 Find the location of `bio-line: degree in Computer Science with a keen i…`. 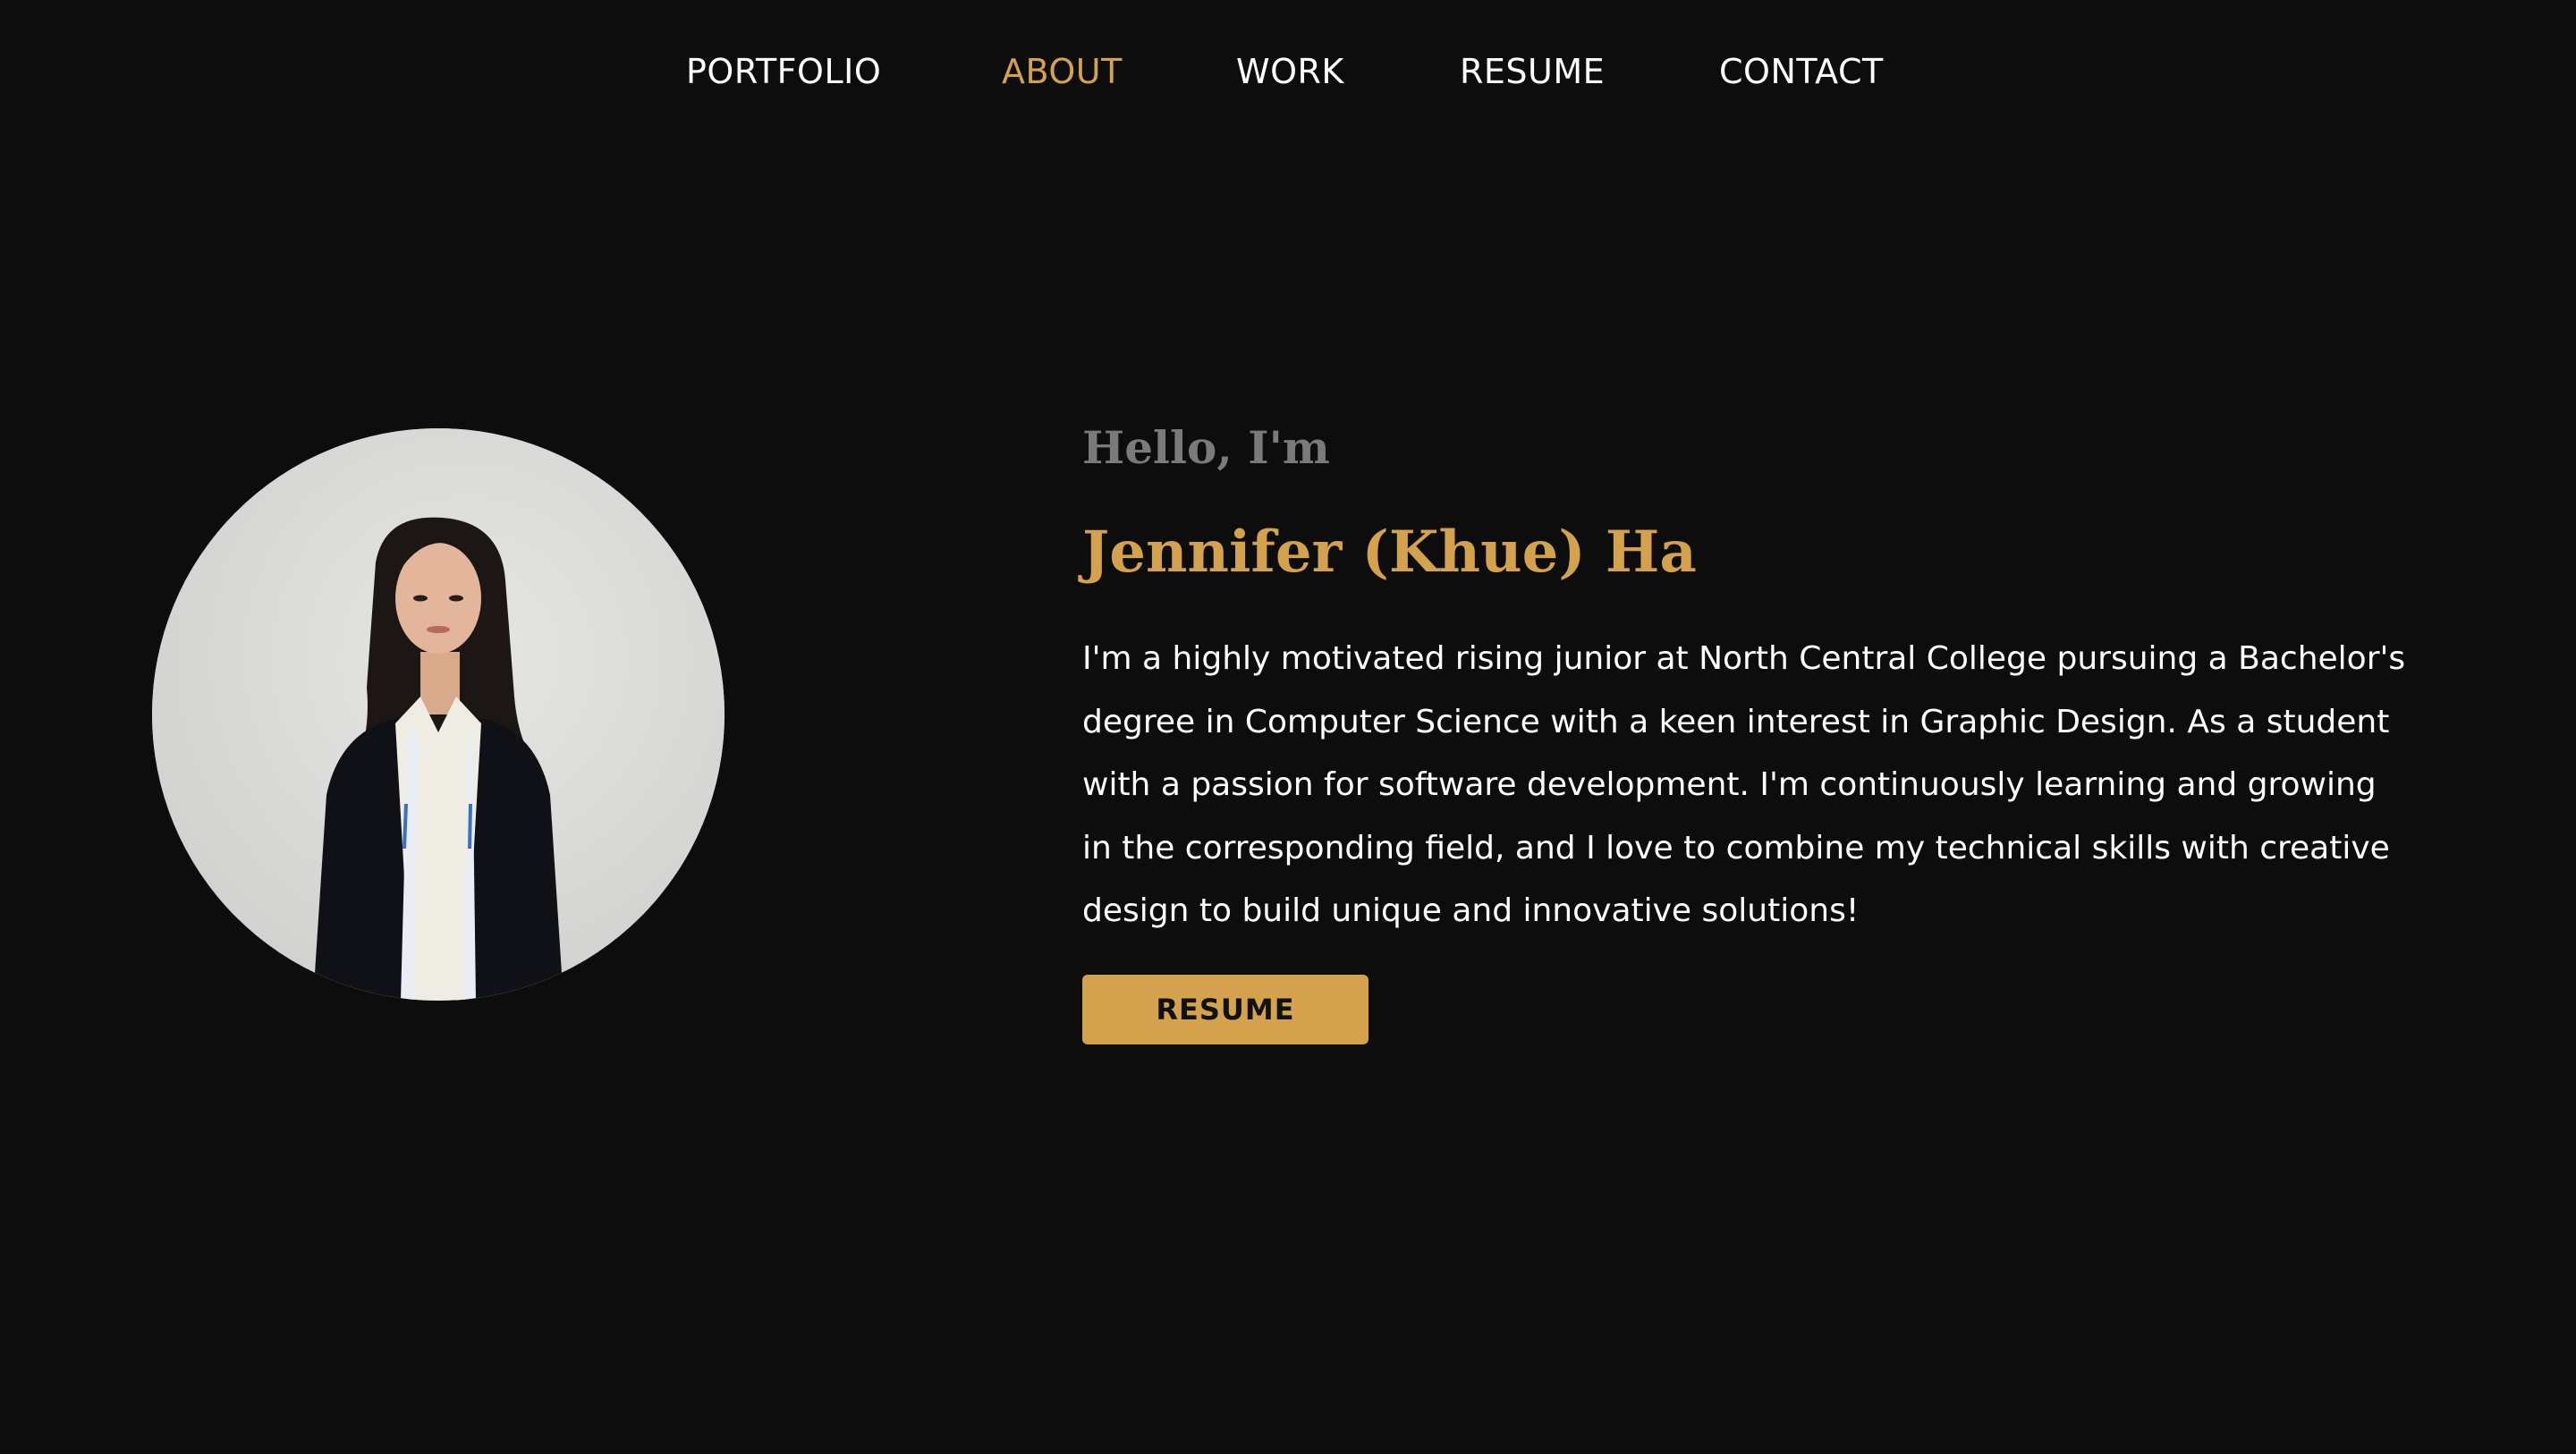

bio-line: degree in Computer Science with a keen i… is located at coordinates (1736, 722).